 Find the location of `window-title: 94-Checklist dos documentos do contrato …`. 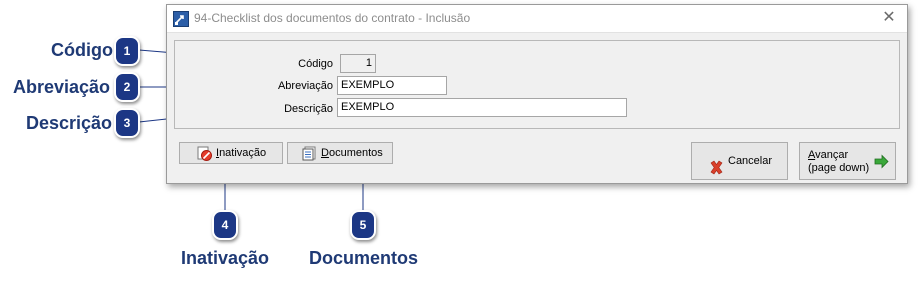

window-title: 94-Checklist dos documentos do contrato … is located at coordinates (332, 18).